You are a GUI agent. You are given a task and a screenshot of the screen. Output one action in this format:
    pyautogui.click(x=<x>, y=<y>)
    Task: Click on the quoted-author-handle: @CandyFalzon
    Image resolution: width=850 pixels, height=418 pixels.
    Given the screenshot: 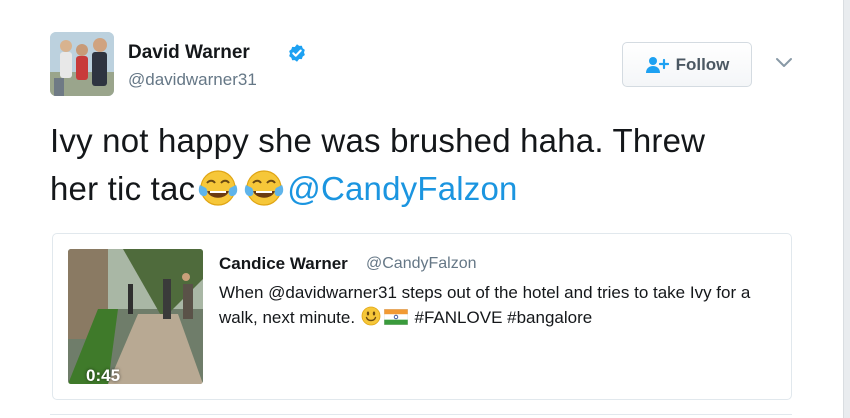 What is the action you would take?
    pyautogui.click(x=421, y=264)
    